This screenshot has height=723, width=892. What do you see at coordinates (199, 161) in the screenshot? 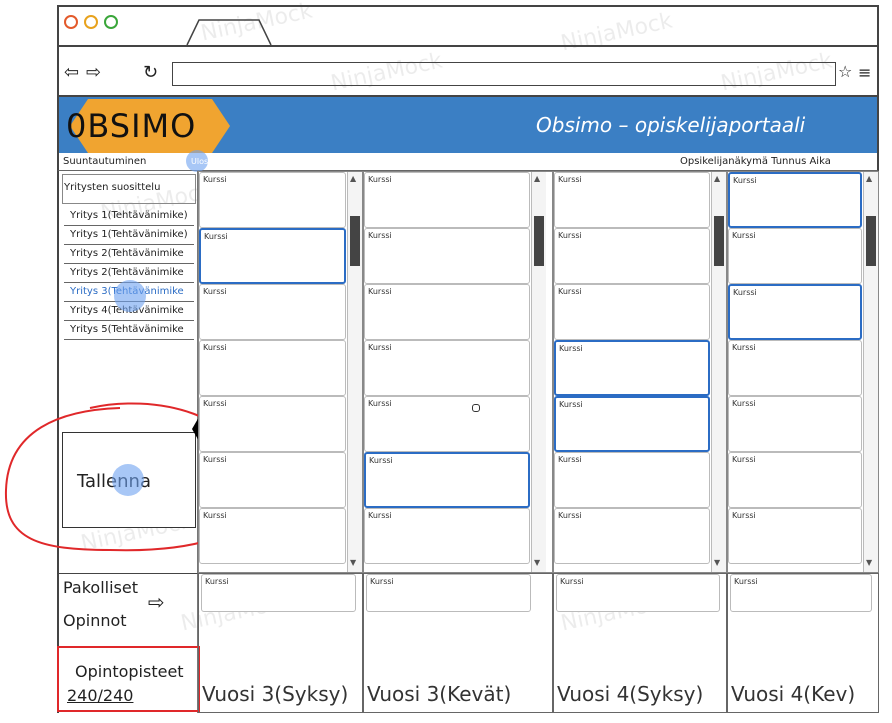
I see `logout-link: Ulos` at bounding box center [199, 161].